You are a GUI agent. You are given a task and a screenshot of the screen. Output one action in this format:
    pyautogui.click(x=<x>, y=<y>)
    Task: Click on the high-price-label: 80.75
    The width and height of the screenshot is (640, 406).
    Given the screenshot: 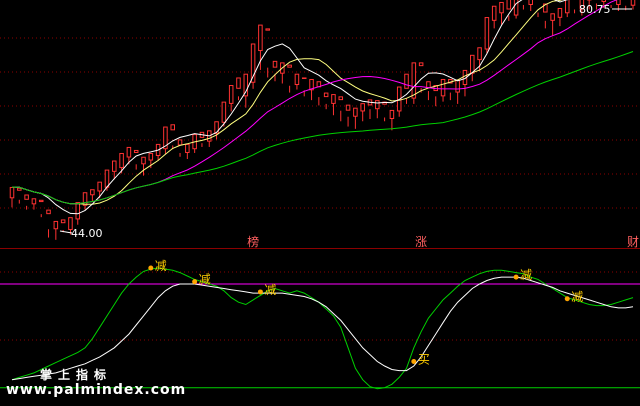 What is the action you would take?
    pyautogui.click(x=595, y=9)
    